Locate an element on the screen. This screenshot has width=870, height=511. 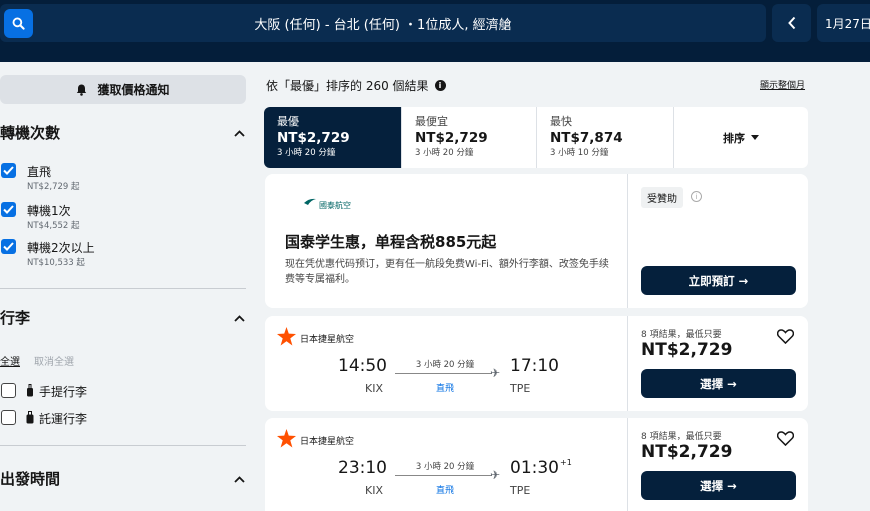
results-summary: 依「最優」排序的 260 個結果 i is located at coordinates (356, 85).